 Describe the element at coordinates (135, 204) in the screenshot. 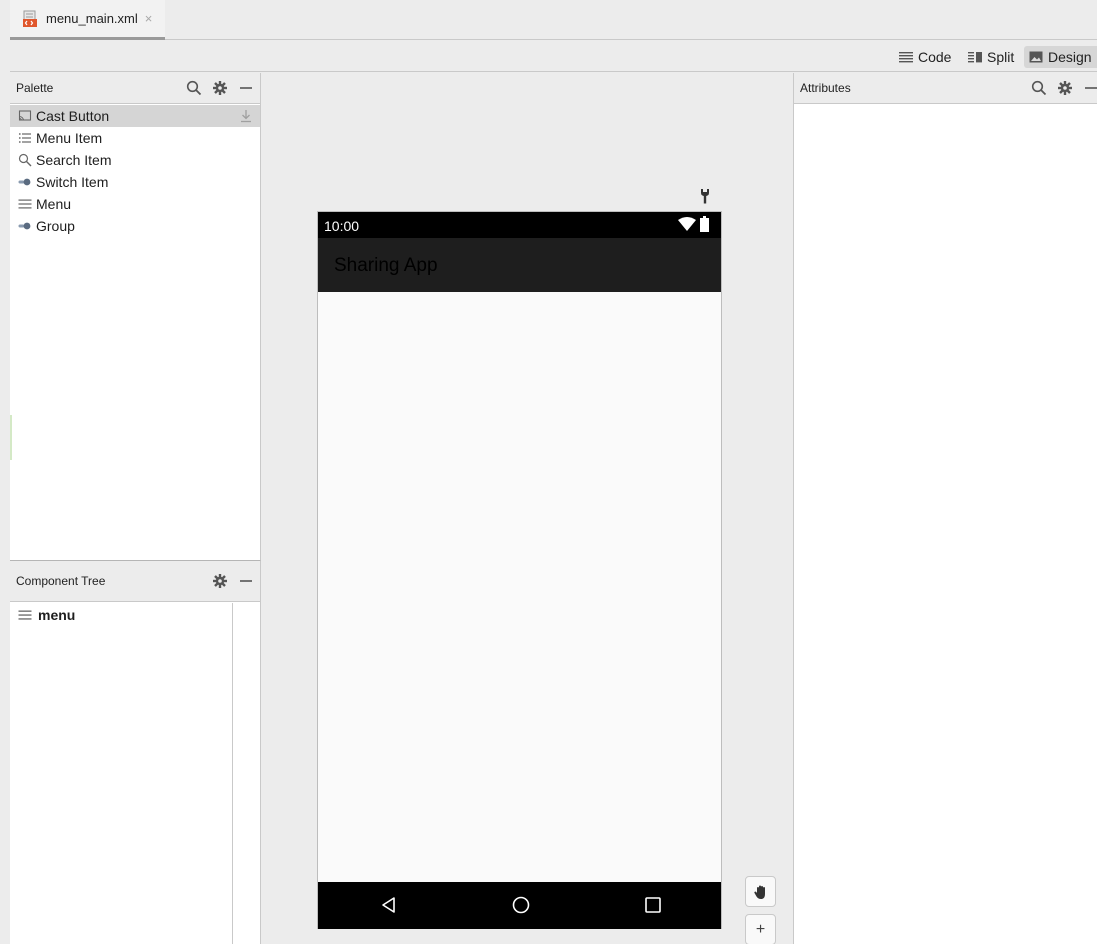

I see `palette-item-menu: Menu` at that location.